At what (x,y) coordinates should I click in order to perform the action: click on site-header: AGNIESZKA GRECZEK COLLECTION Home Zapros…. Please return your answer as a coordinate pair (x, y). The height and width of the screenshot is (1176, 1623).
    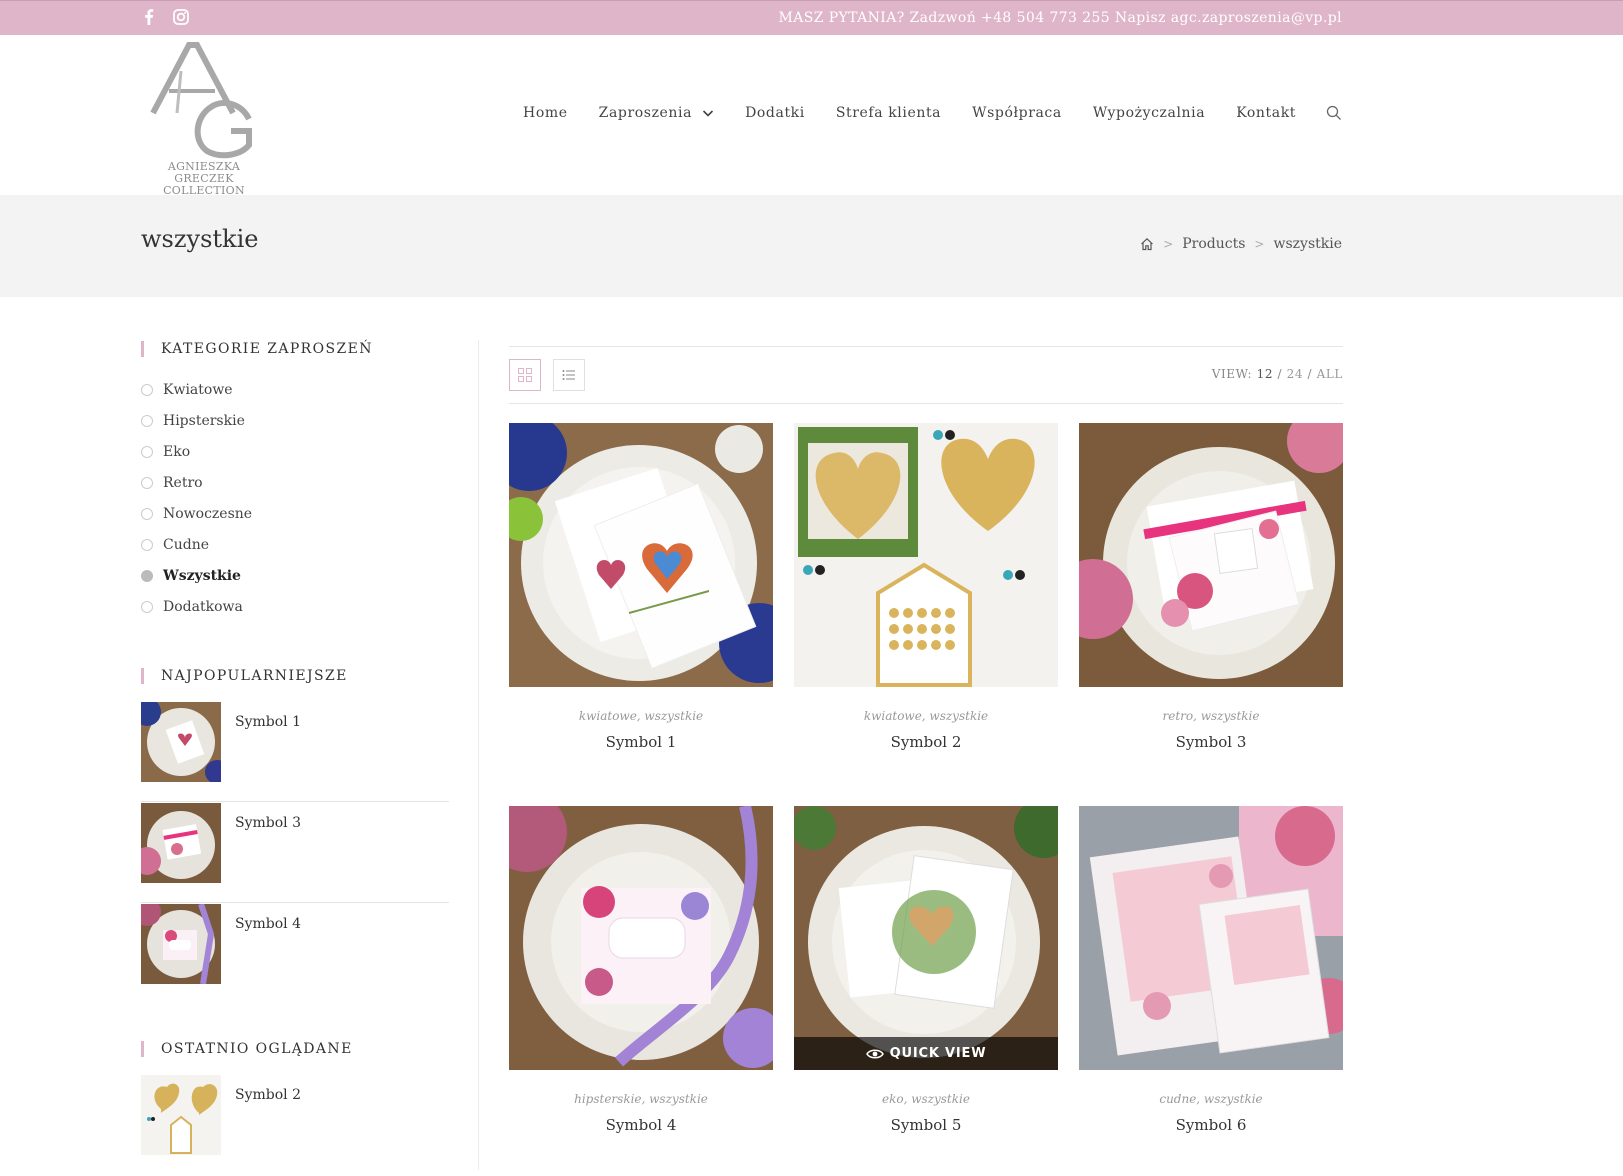
    Looking at the image, I should click on (811, 116).